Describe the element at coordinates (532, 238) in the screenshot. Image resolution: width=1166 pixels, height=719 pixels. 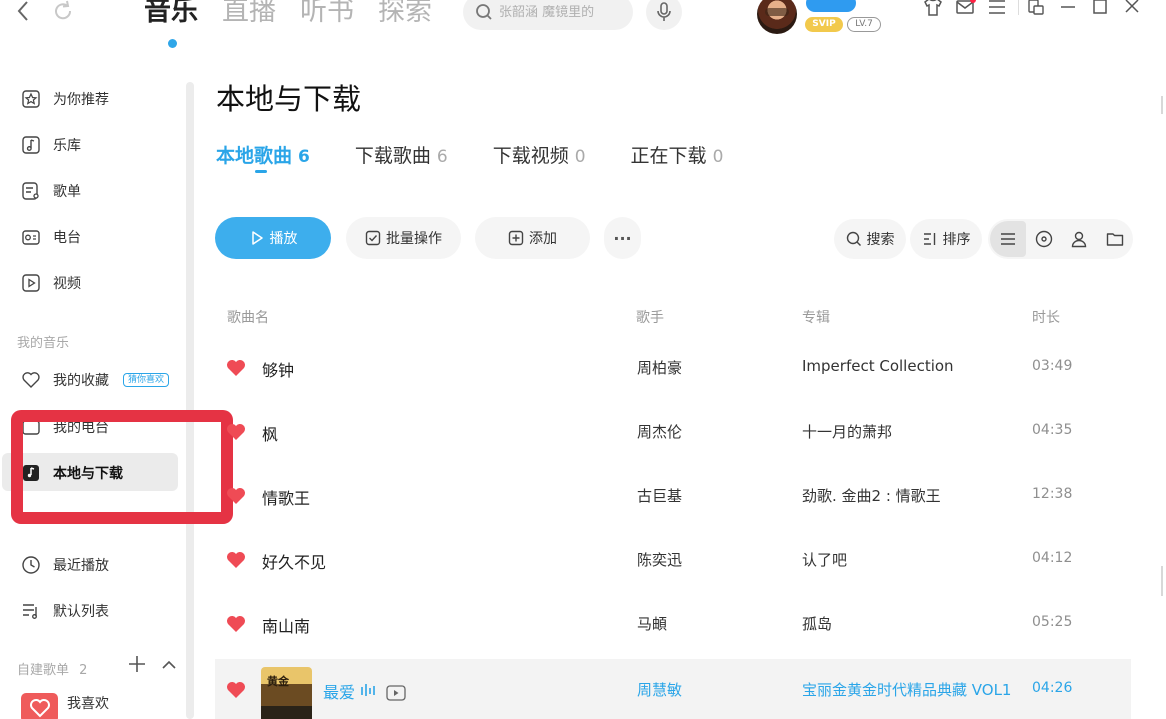
I see `add-button: 添加` at that location.